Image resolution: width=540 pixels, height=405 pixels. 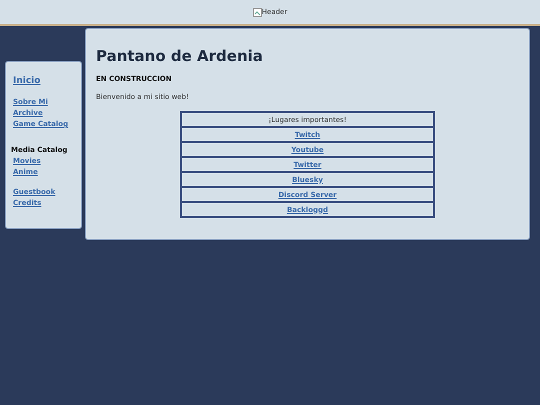 What do you see at coordinates (180, 56) in the screenshot?
I see `page-title: Pantano de Ardenia` at bounding box center [180, 56].